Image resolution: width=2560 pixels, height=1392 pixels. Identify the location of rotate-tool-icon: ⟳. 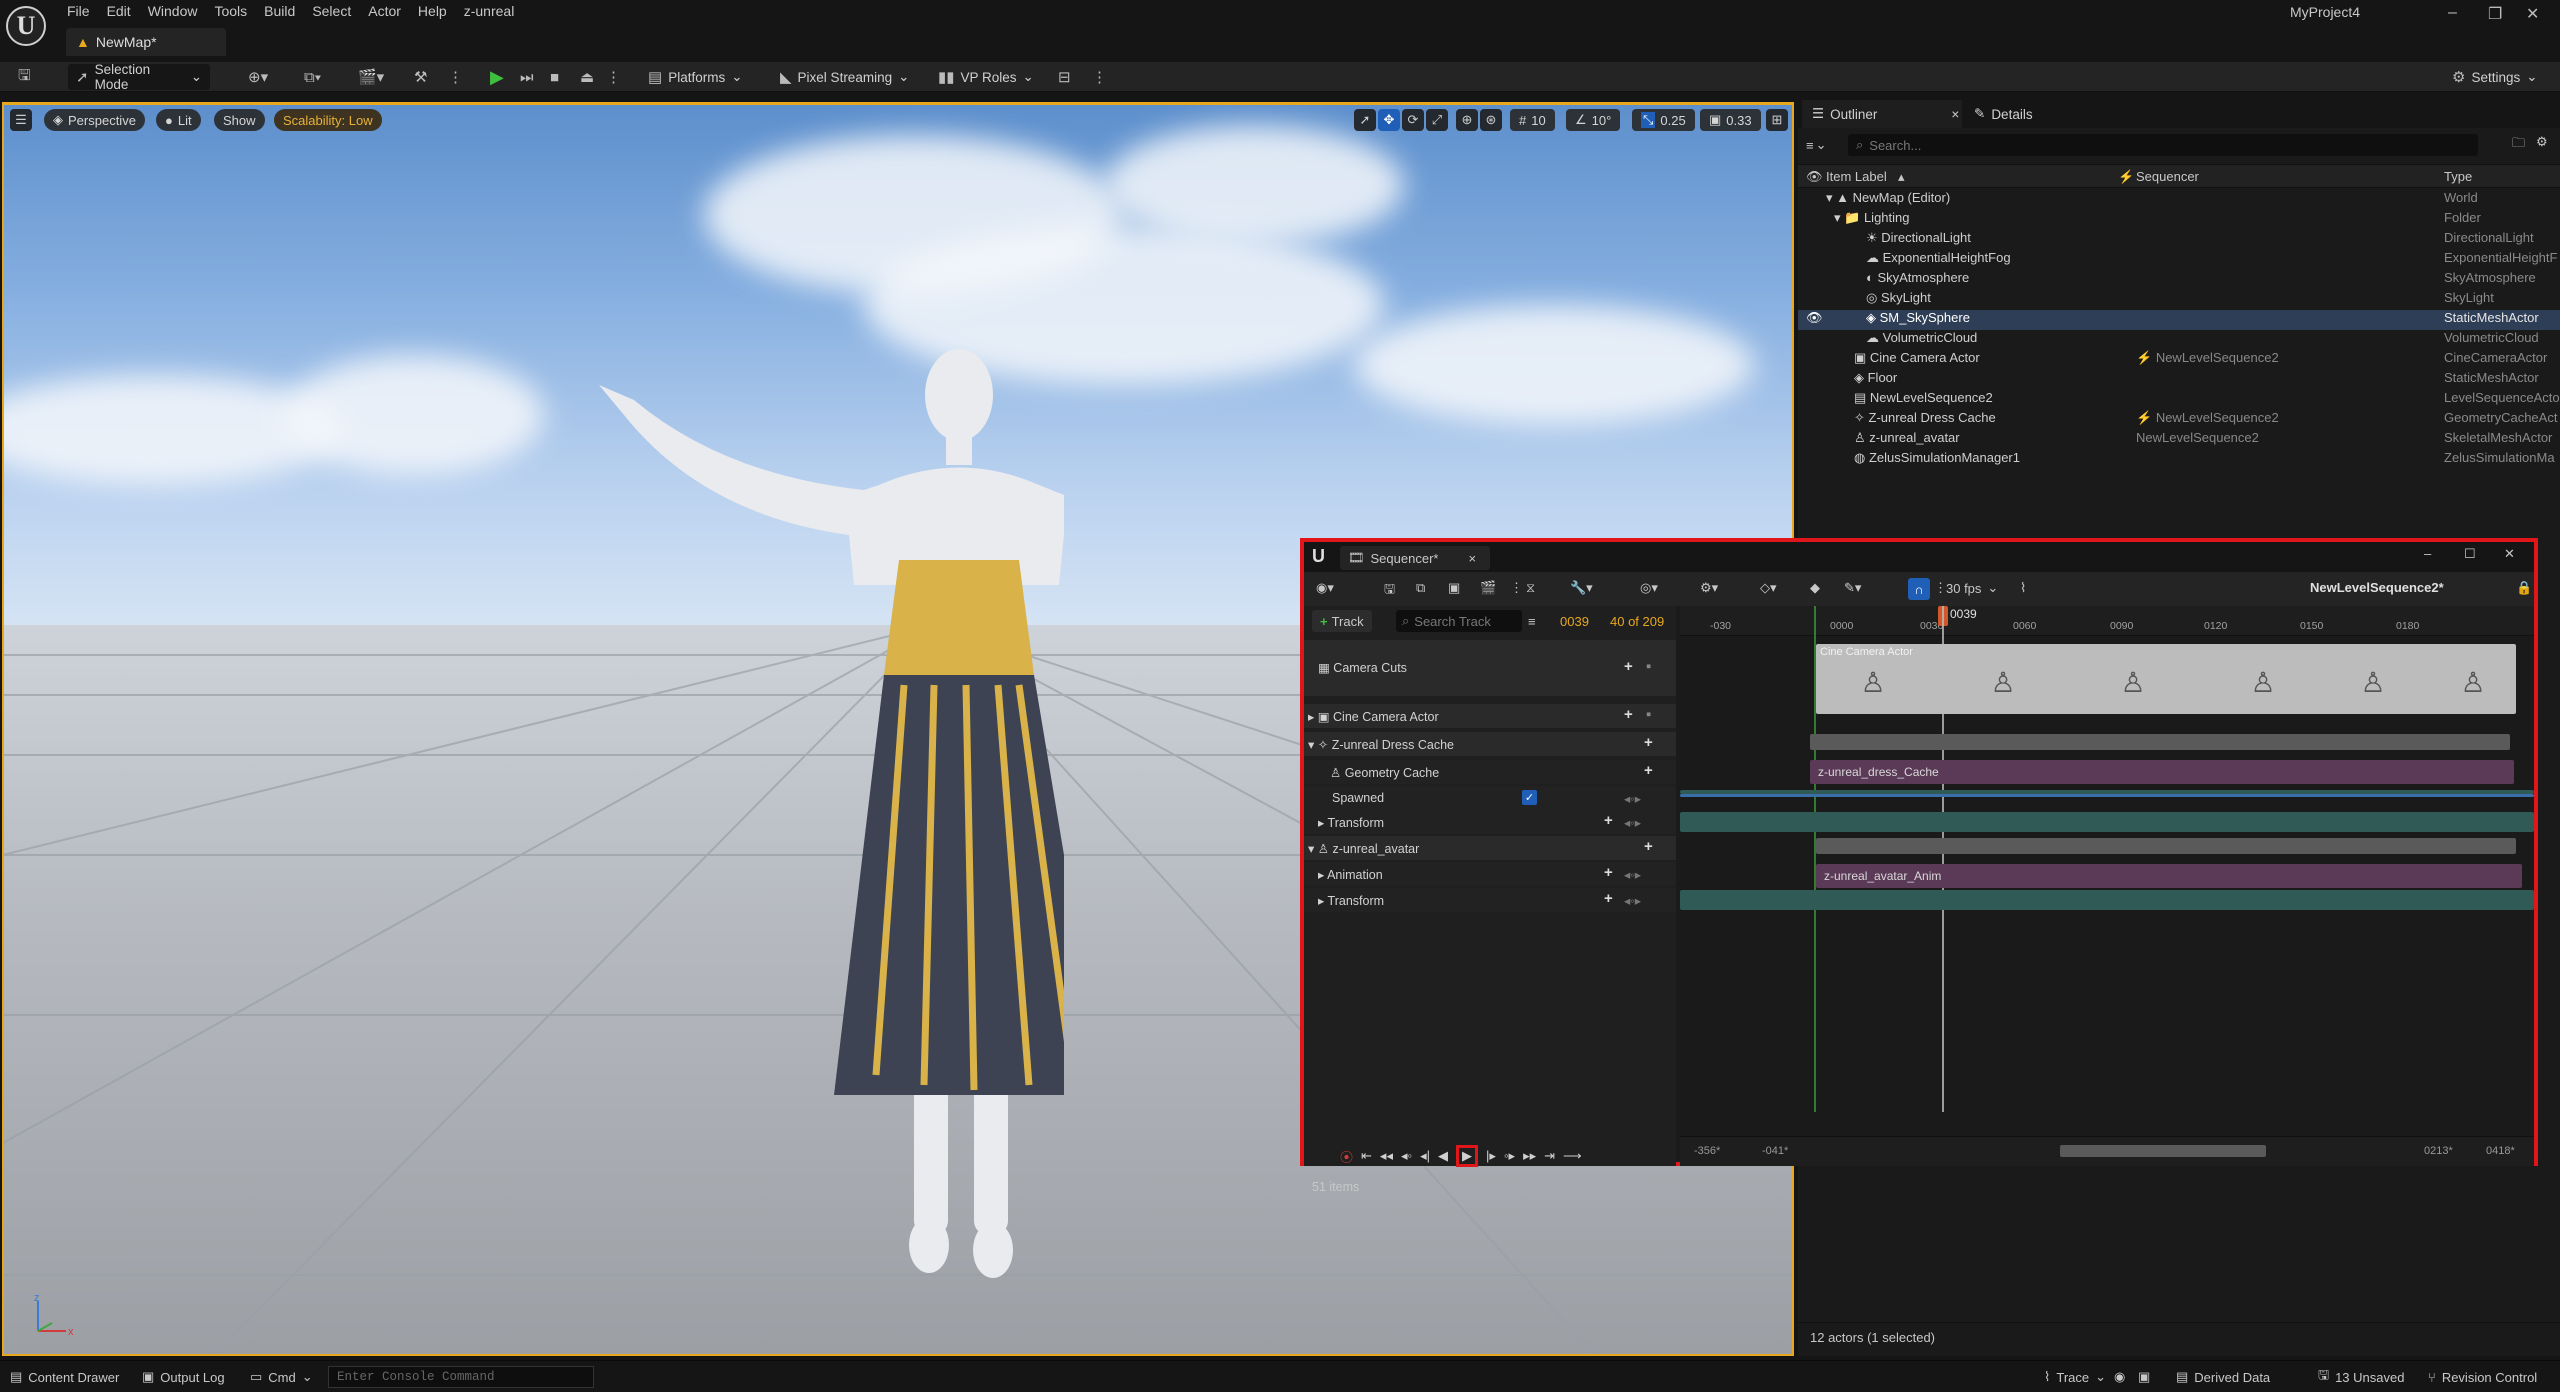
(1413, 120).